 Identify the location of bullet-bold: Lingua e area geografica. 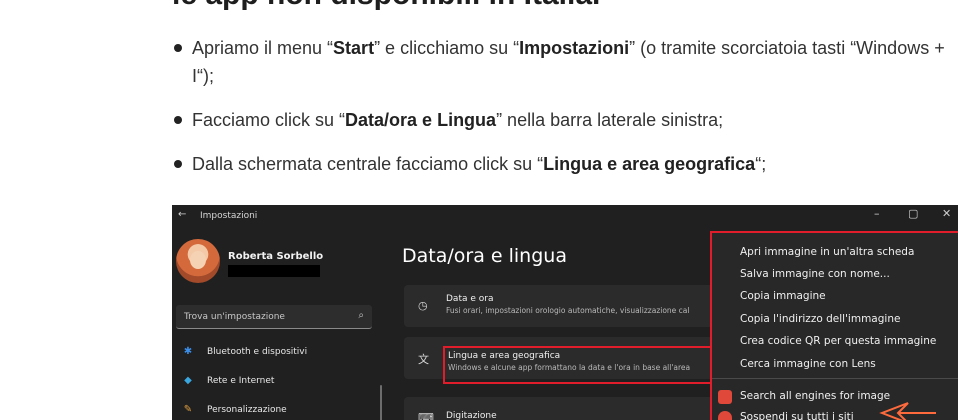
(649, 164).